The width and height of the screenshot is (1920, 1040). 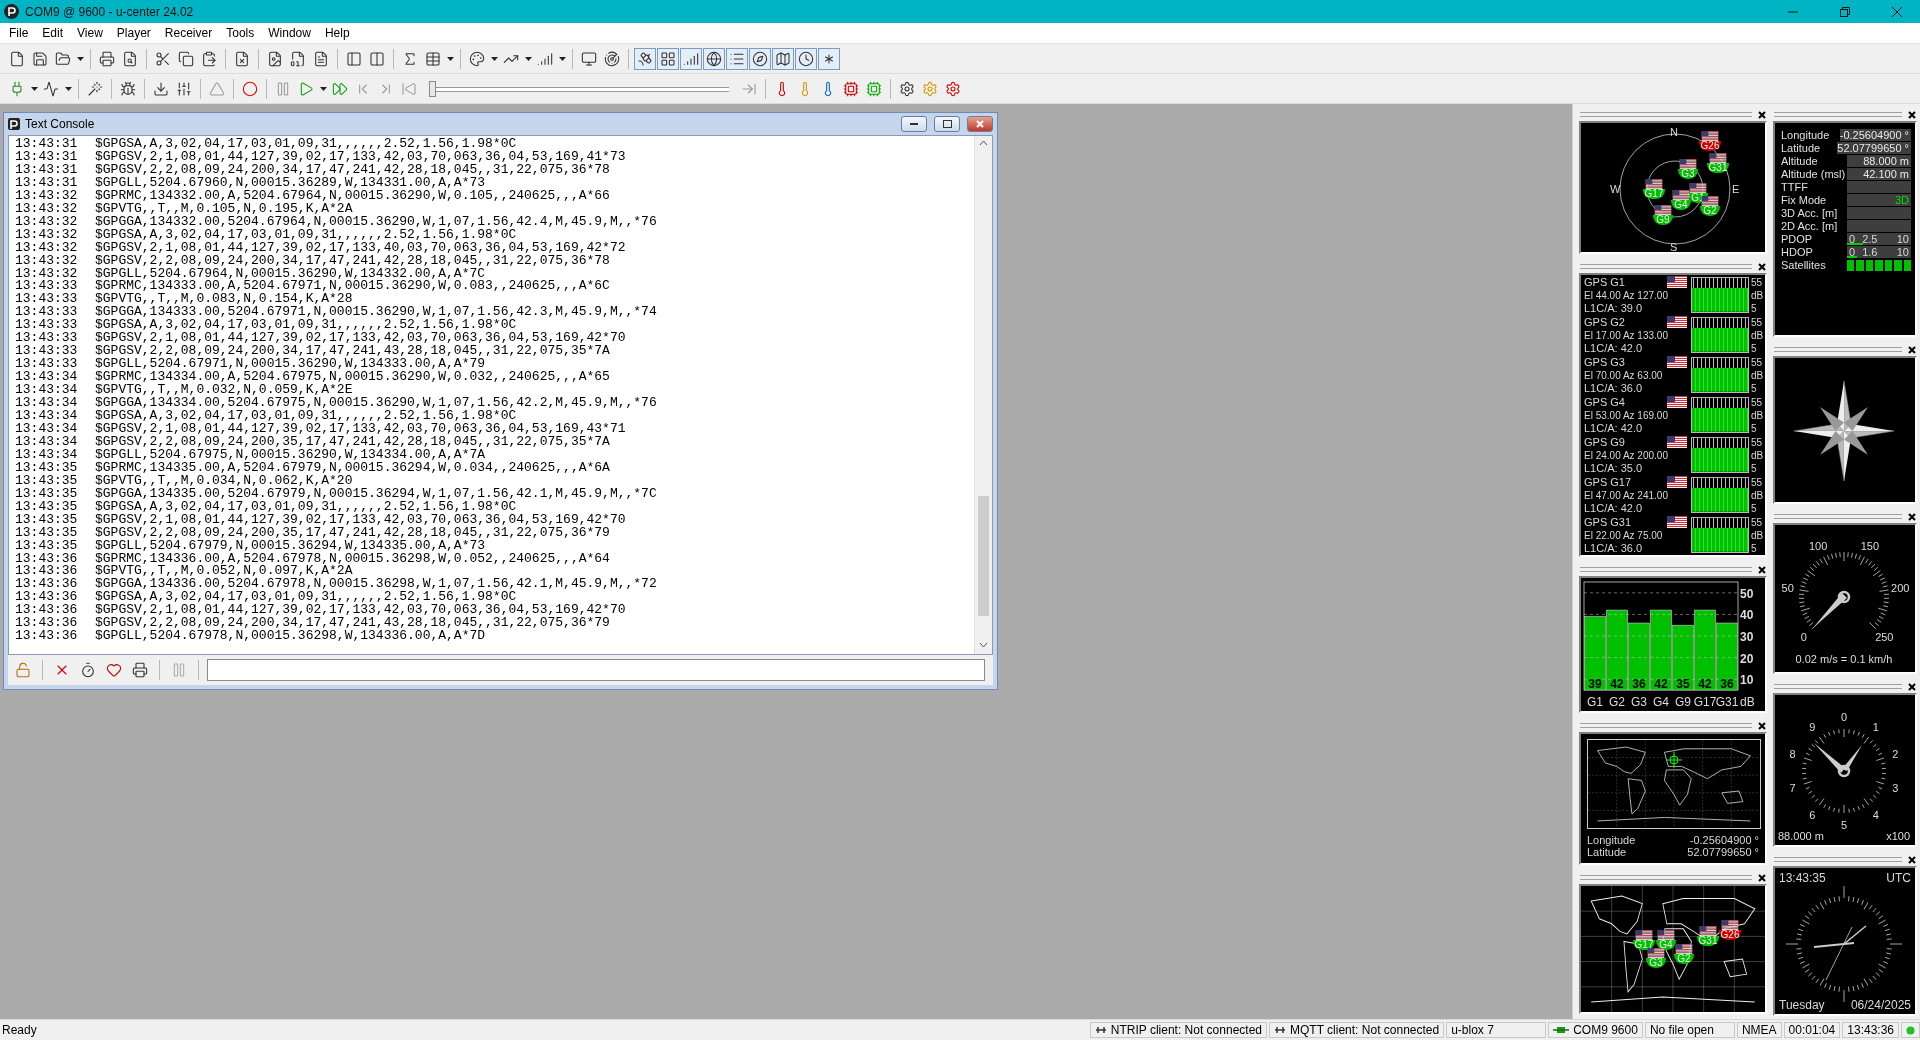 I want to click on scale-label: 4, so click(x=1875, y=814).